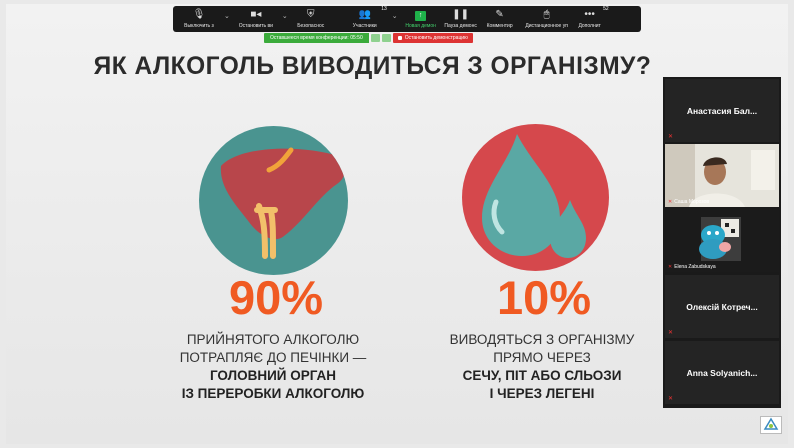  I want to click on lock-icon, so click(386, 38).